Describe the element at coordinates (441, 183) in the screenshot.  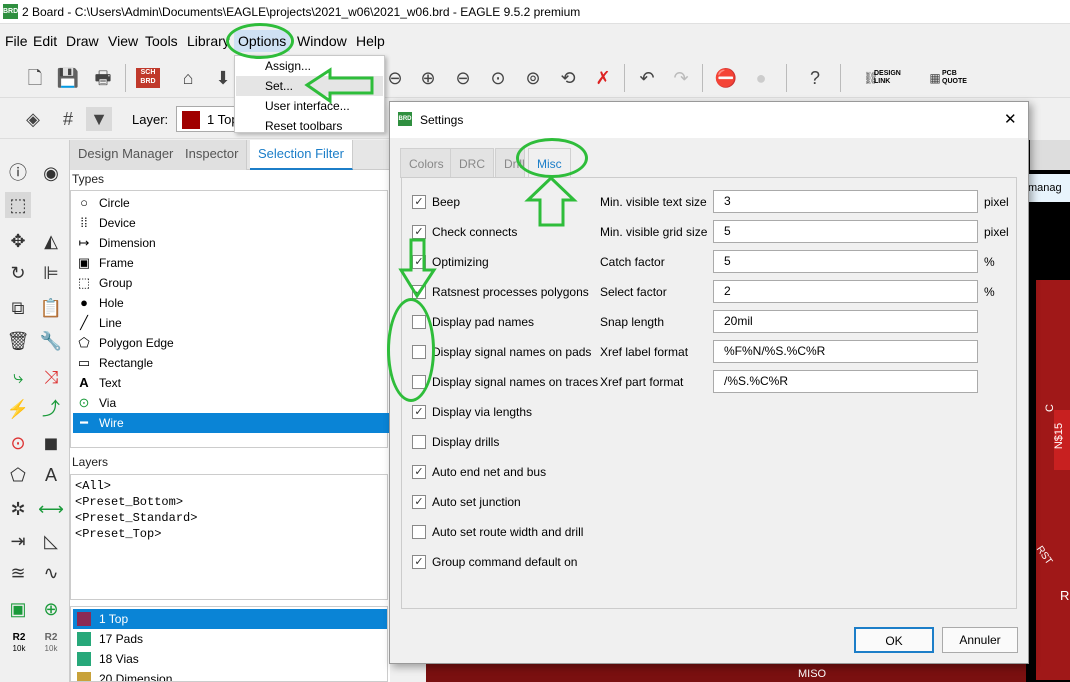
I see `annotation-arrows` at that location.